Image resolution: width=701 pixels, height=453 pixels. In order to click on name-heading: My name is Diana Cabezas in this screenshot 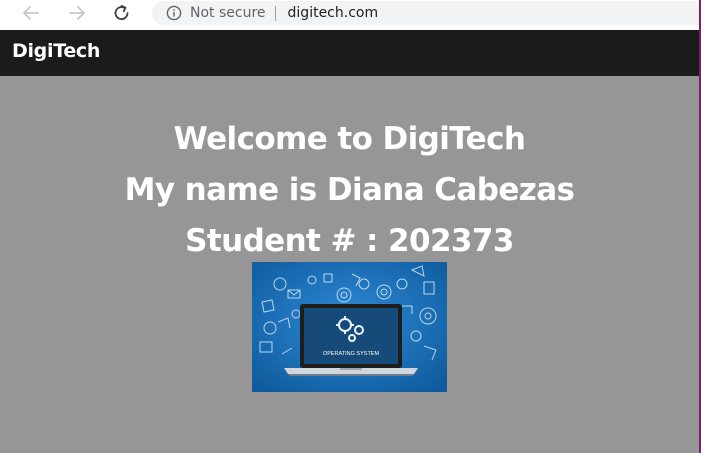, I will do `click(349, 190)`.